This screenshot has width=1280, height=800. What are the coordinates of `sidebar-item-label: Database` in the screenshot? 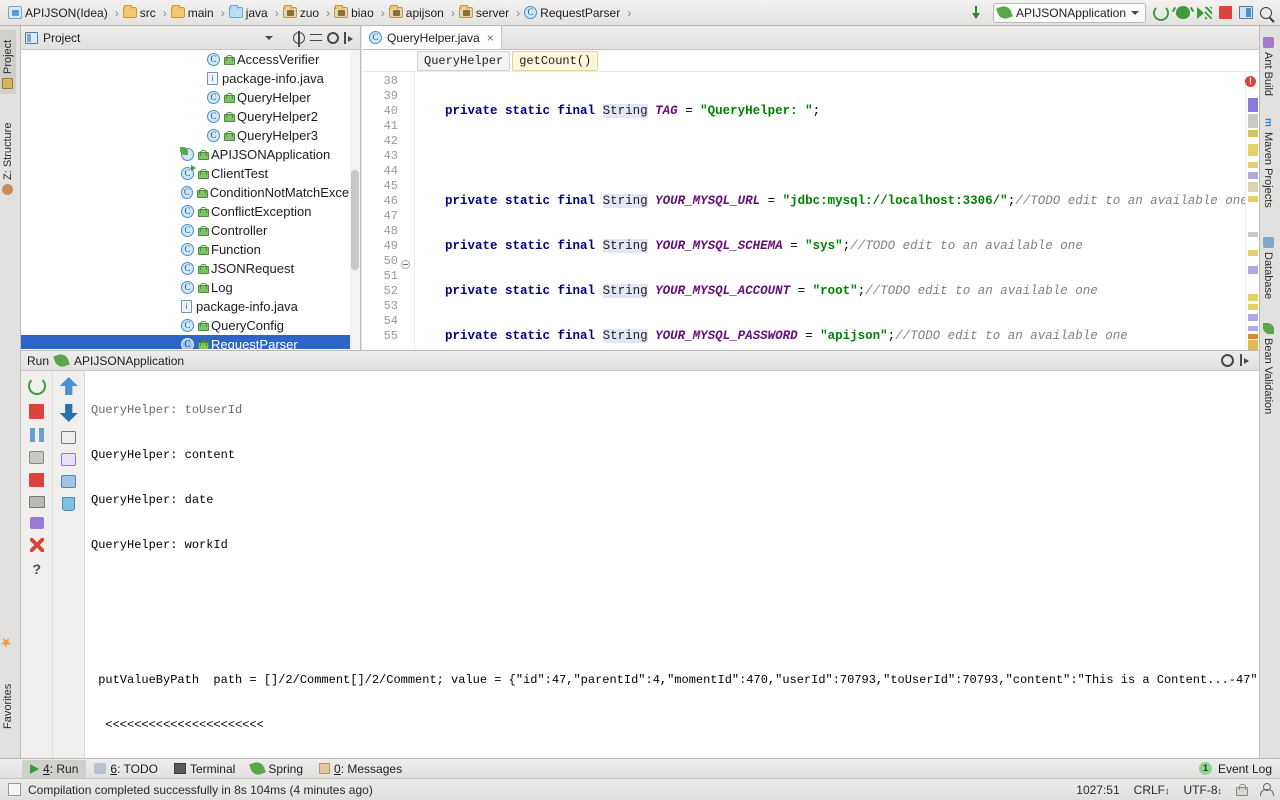 It's located at (1268, 276).